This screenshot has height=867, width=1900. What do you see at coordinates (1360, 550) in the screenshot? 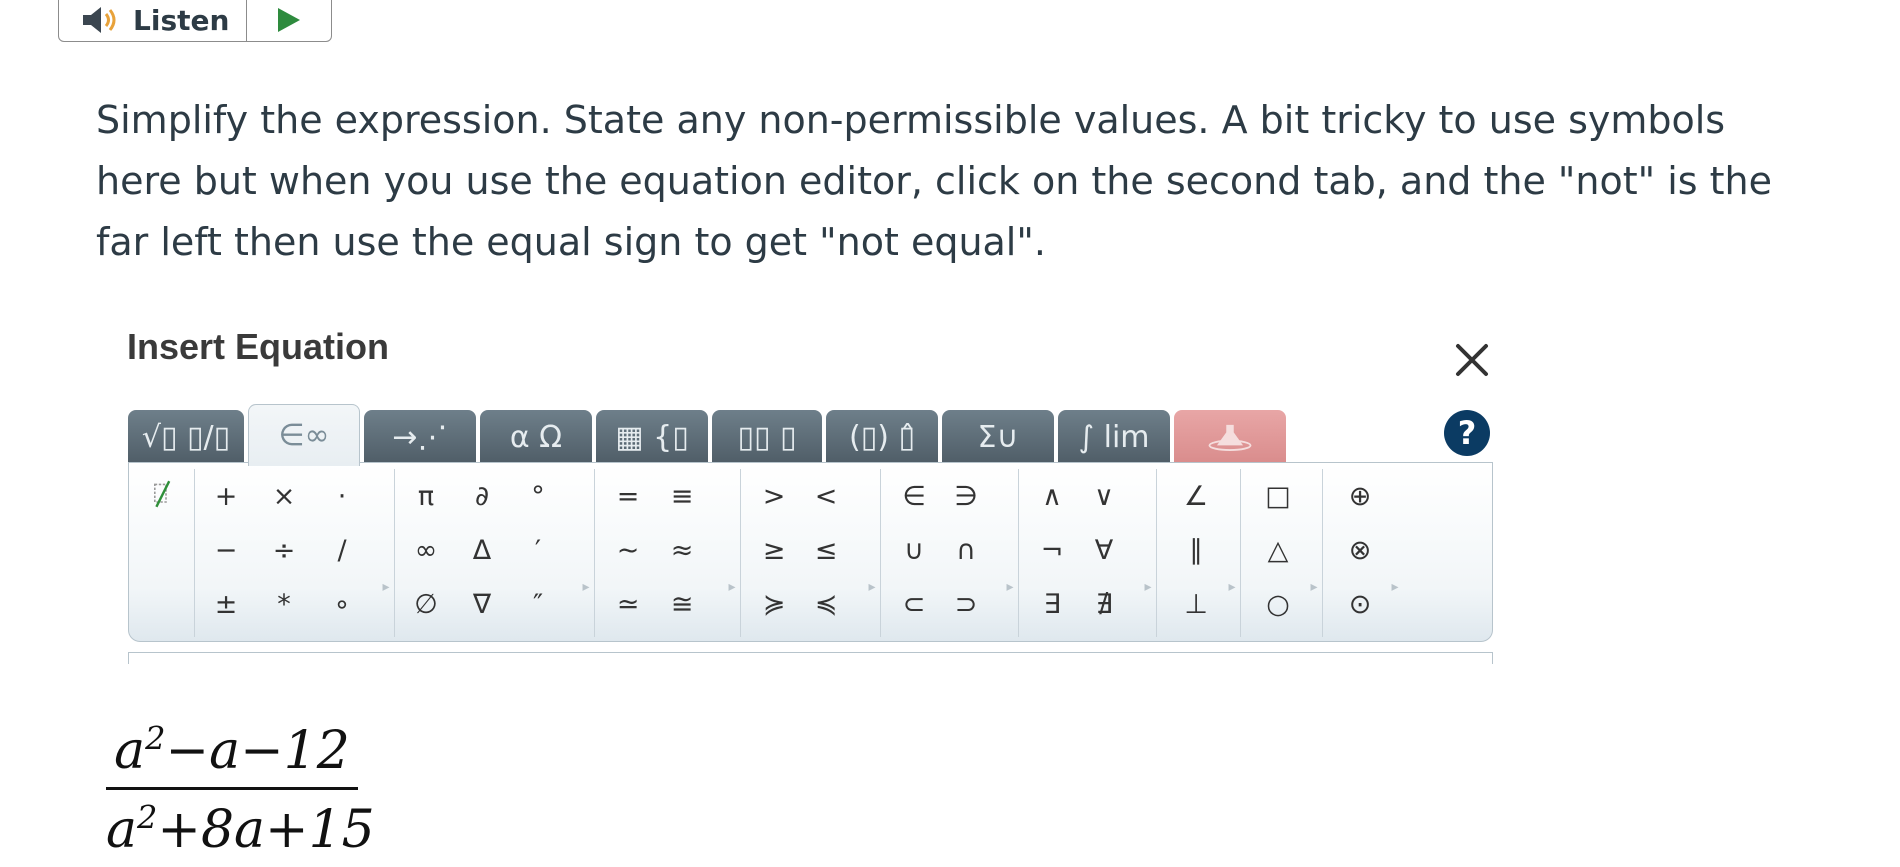
I see `symbol-otimes: ⊗` at bounding box center [1360, 550].